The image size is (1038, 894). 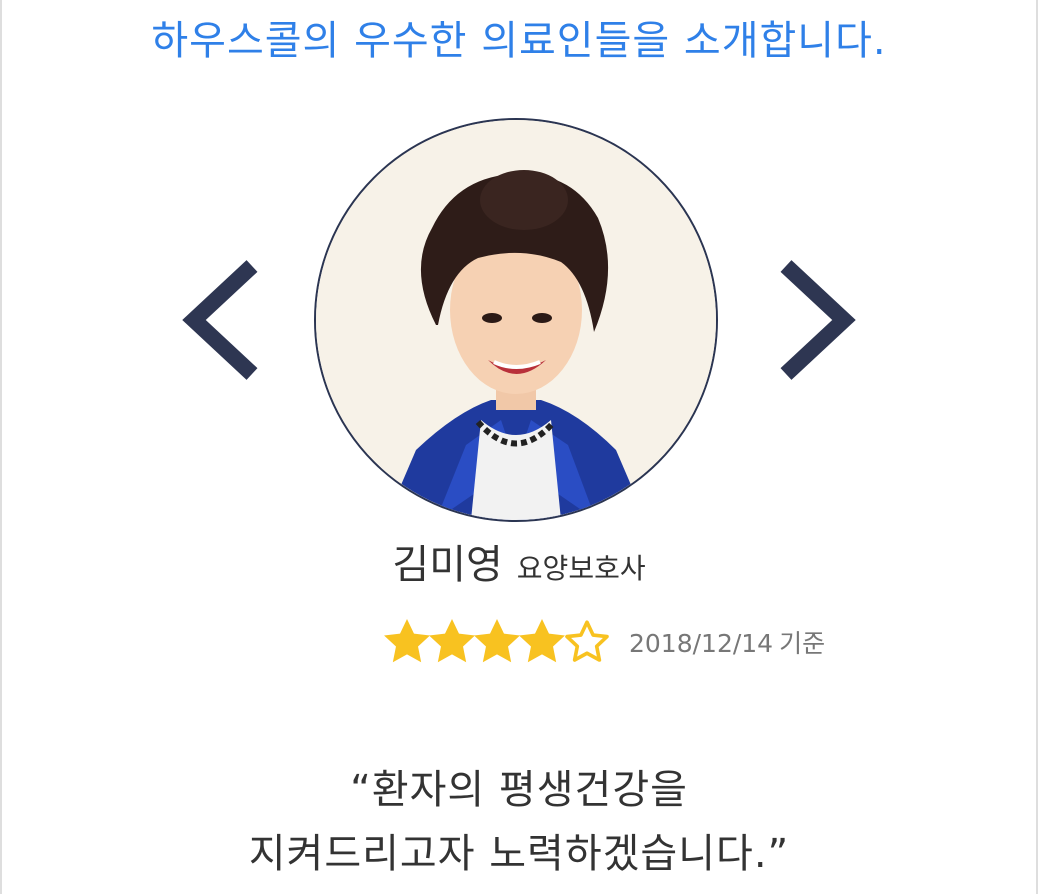 What do you see at coordinates (519, 822) in the screenshot?
I see `staff-quote: “환자의 평생건강을 지켜드리고자 노력하겠습니다.”` at bounding box center [519, 822].